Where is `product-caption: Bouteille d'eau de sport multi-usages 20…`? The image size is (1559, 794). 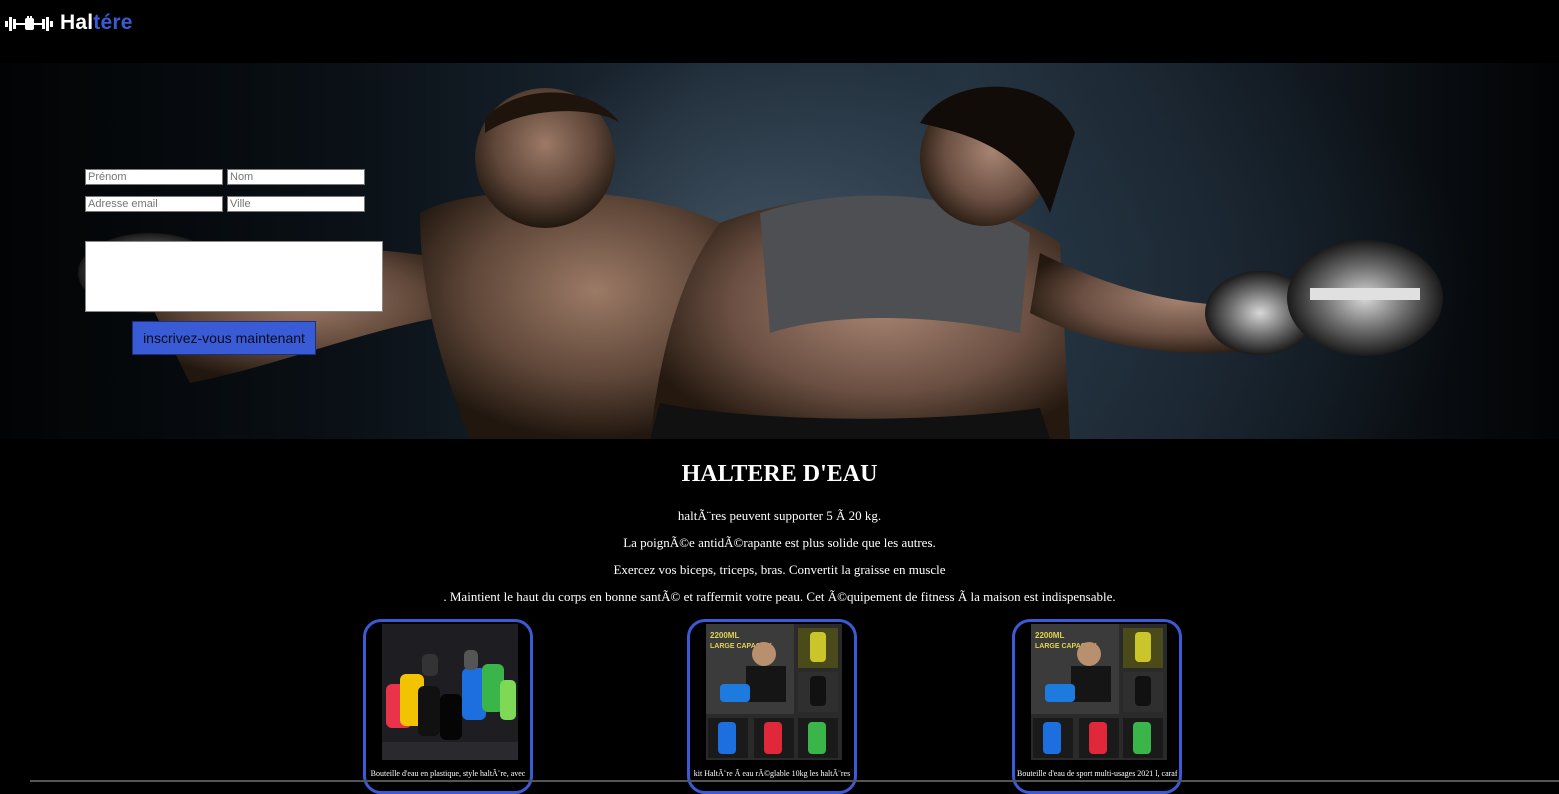
product-caption: Bouteille d'eau de sport multi-usages 20… is located at coordinates (1097, 774).